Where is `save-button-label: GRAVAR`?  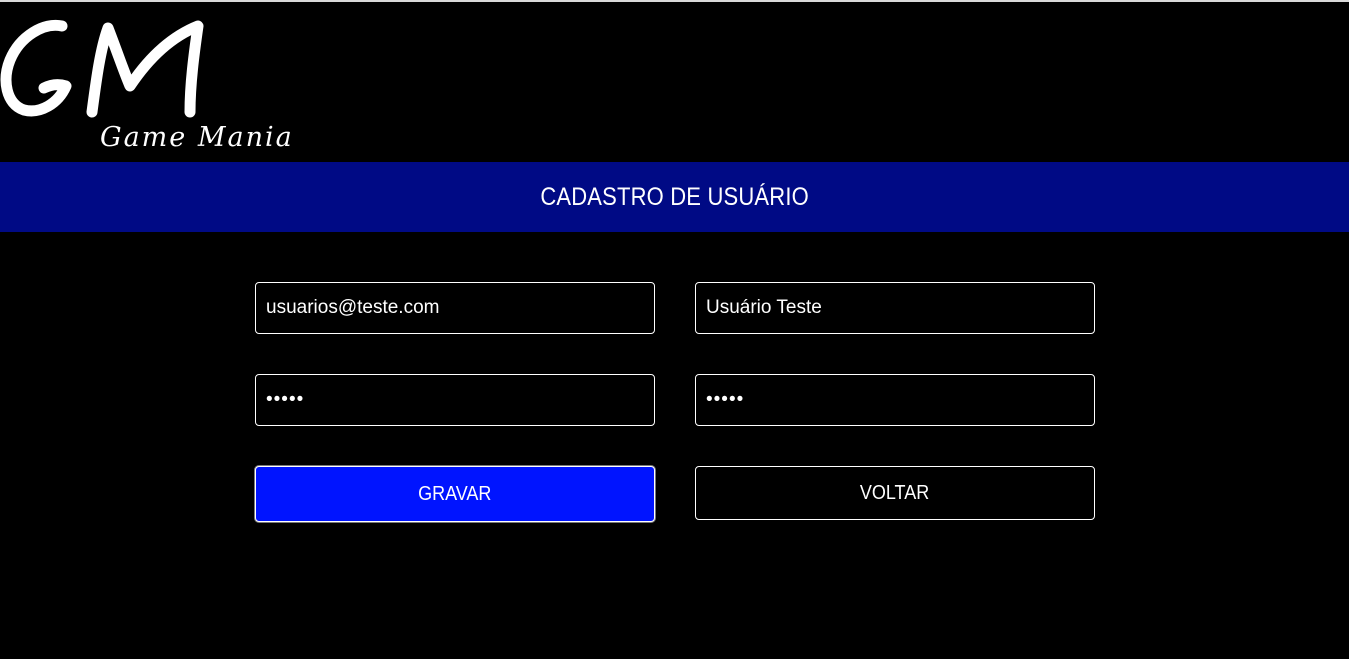
save-button-label: GRAVAR is located at coordinates (455, 493).